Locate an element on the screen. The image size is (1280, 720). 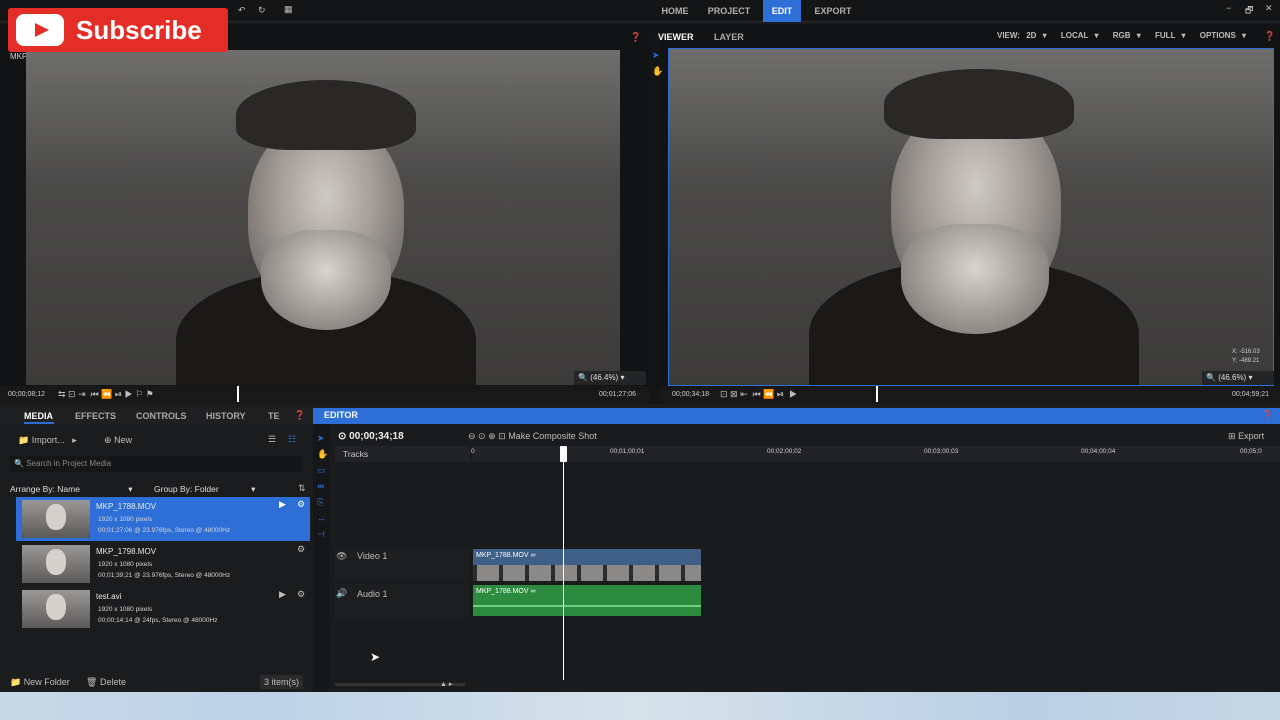
viewer-current-time: 00;00;34;18 is located at coordinates (690, 394).